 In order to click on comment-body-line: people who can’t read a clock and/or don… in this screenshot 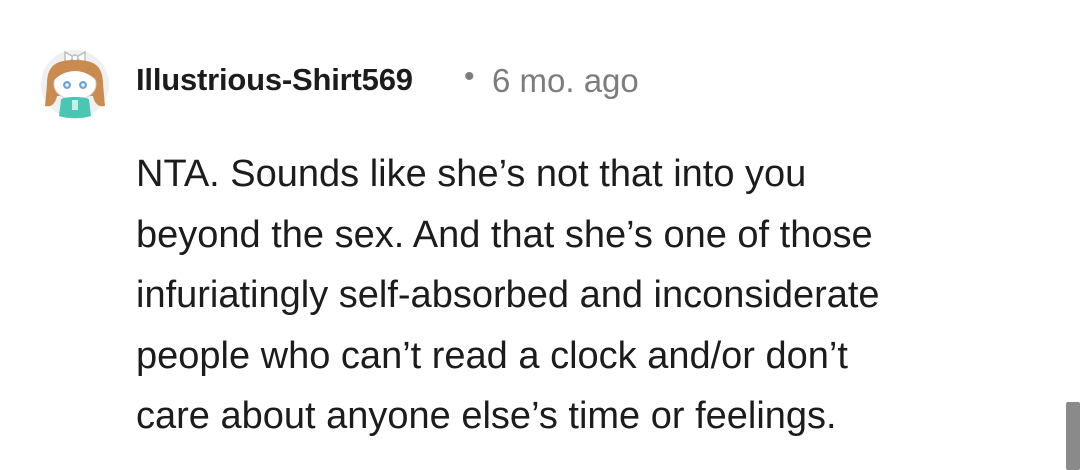, I will do `click(492, 355)`.